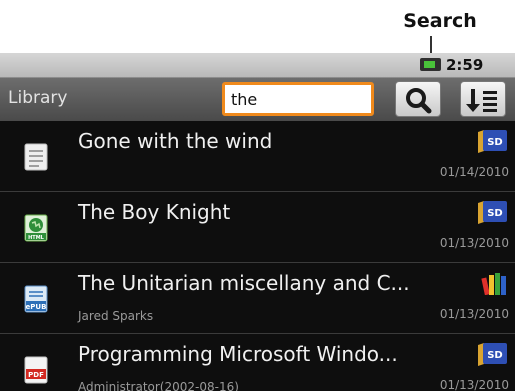 The width and height of the screenshot is (515, 391). Describe the element at coordinates (38, 98) in the screenshot. I see `app-title: Library` at that location.